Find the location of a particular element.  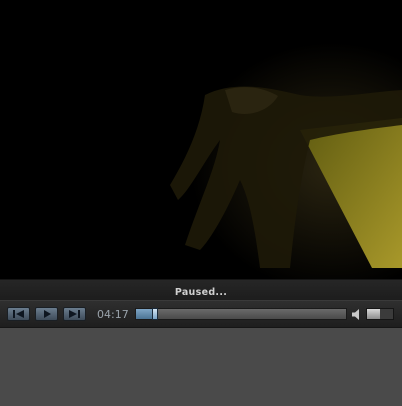

skip-forward-icon is located at coordinates (74, 314).